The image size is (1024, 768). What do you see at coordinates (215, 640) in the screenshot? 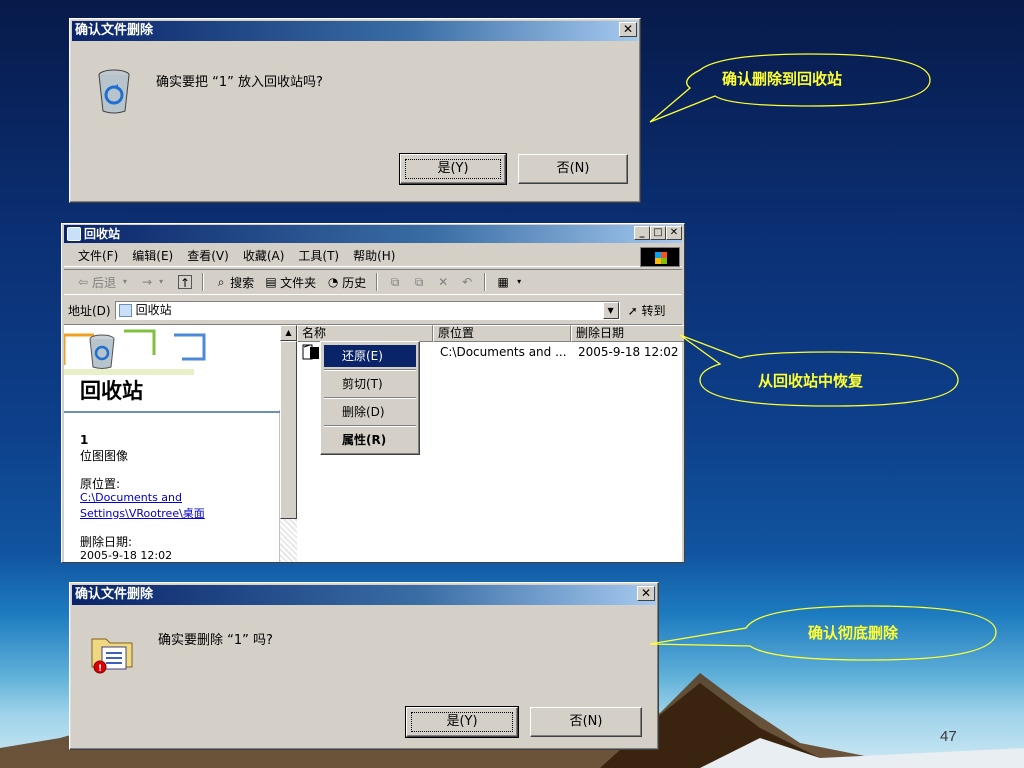
I see `dialog-message: 确实要删除 “1” 吗?` at bounding box center [215, 640].